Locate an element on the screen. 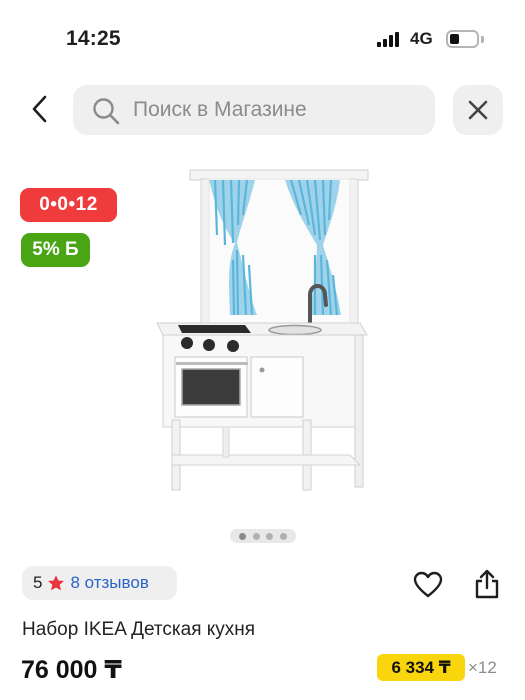 The width and height of the screenshot is (525, 700). close-icon is located at coordinates (478, 110).